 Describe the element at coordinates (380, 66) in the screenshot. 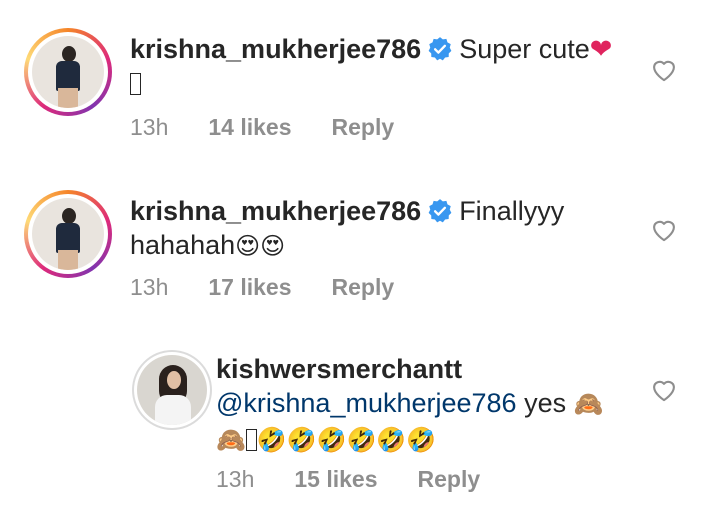

I see `comment-text: krishna_mukherjee786 Super cute❤` at that location.